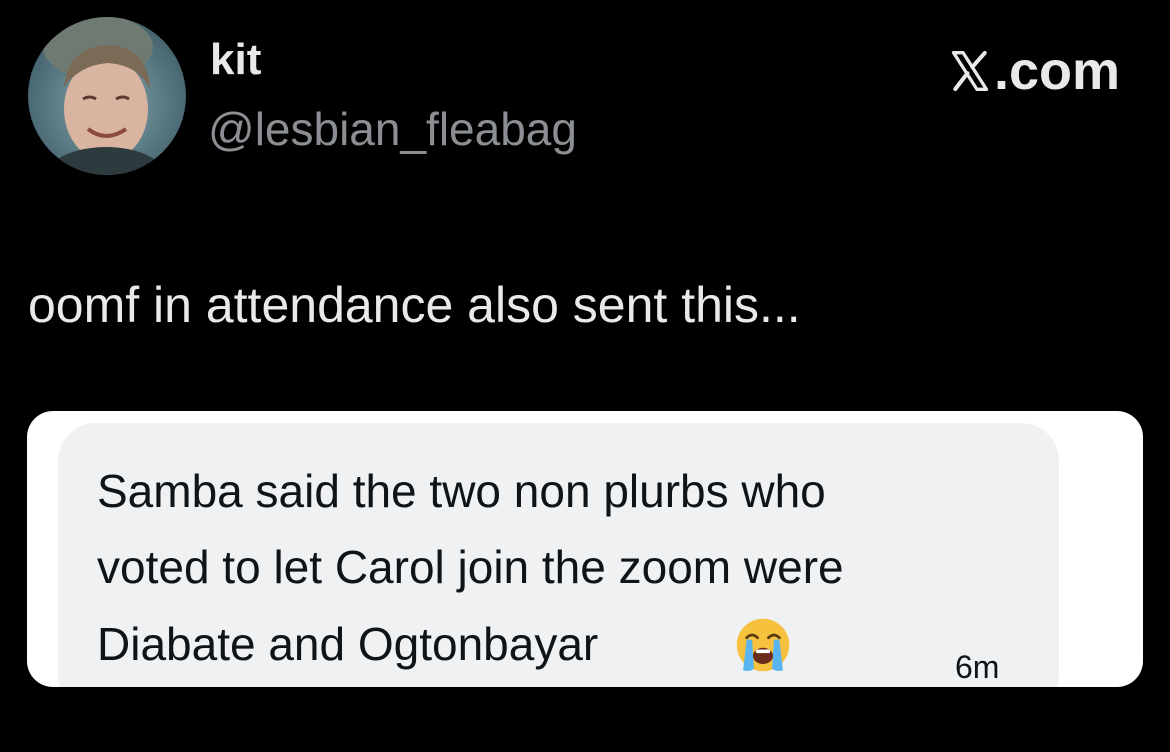  Describe the element at coordinates (977, 667) in the screenshot. I see `message-timestamp: 6m` at that location.